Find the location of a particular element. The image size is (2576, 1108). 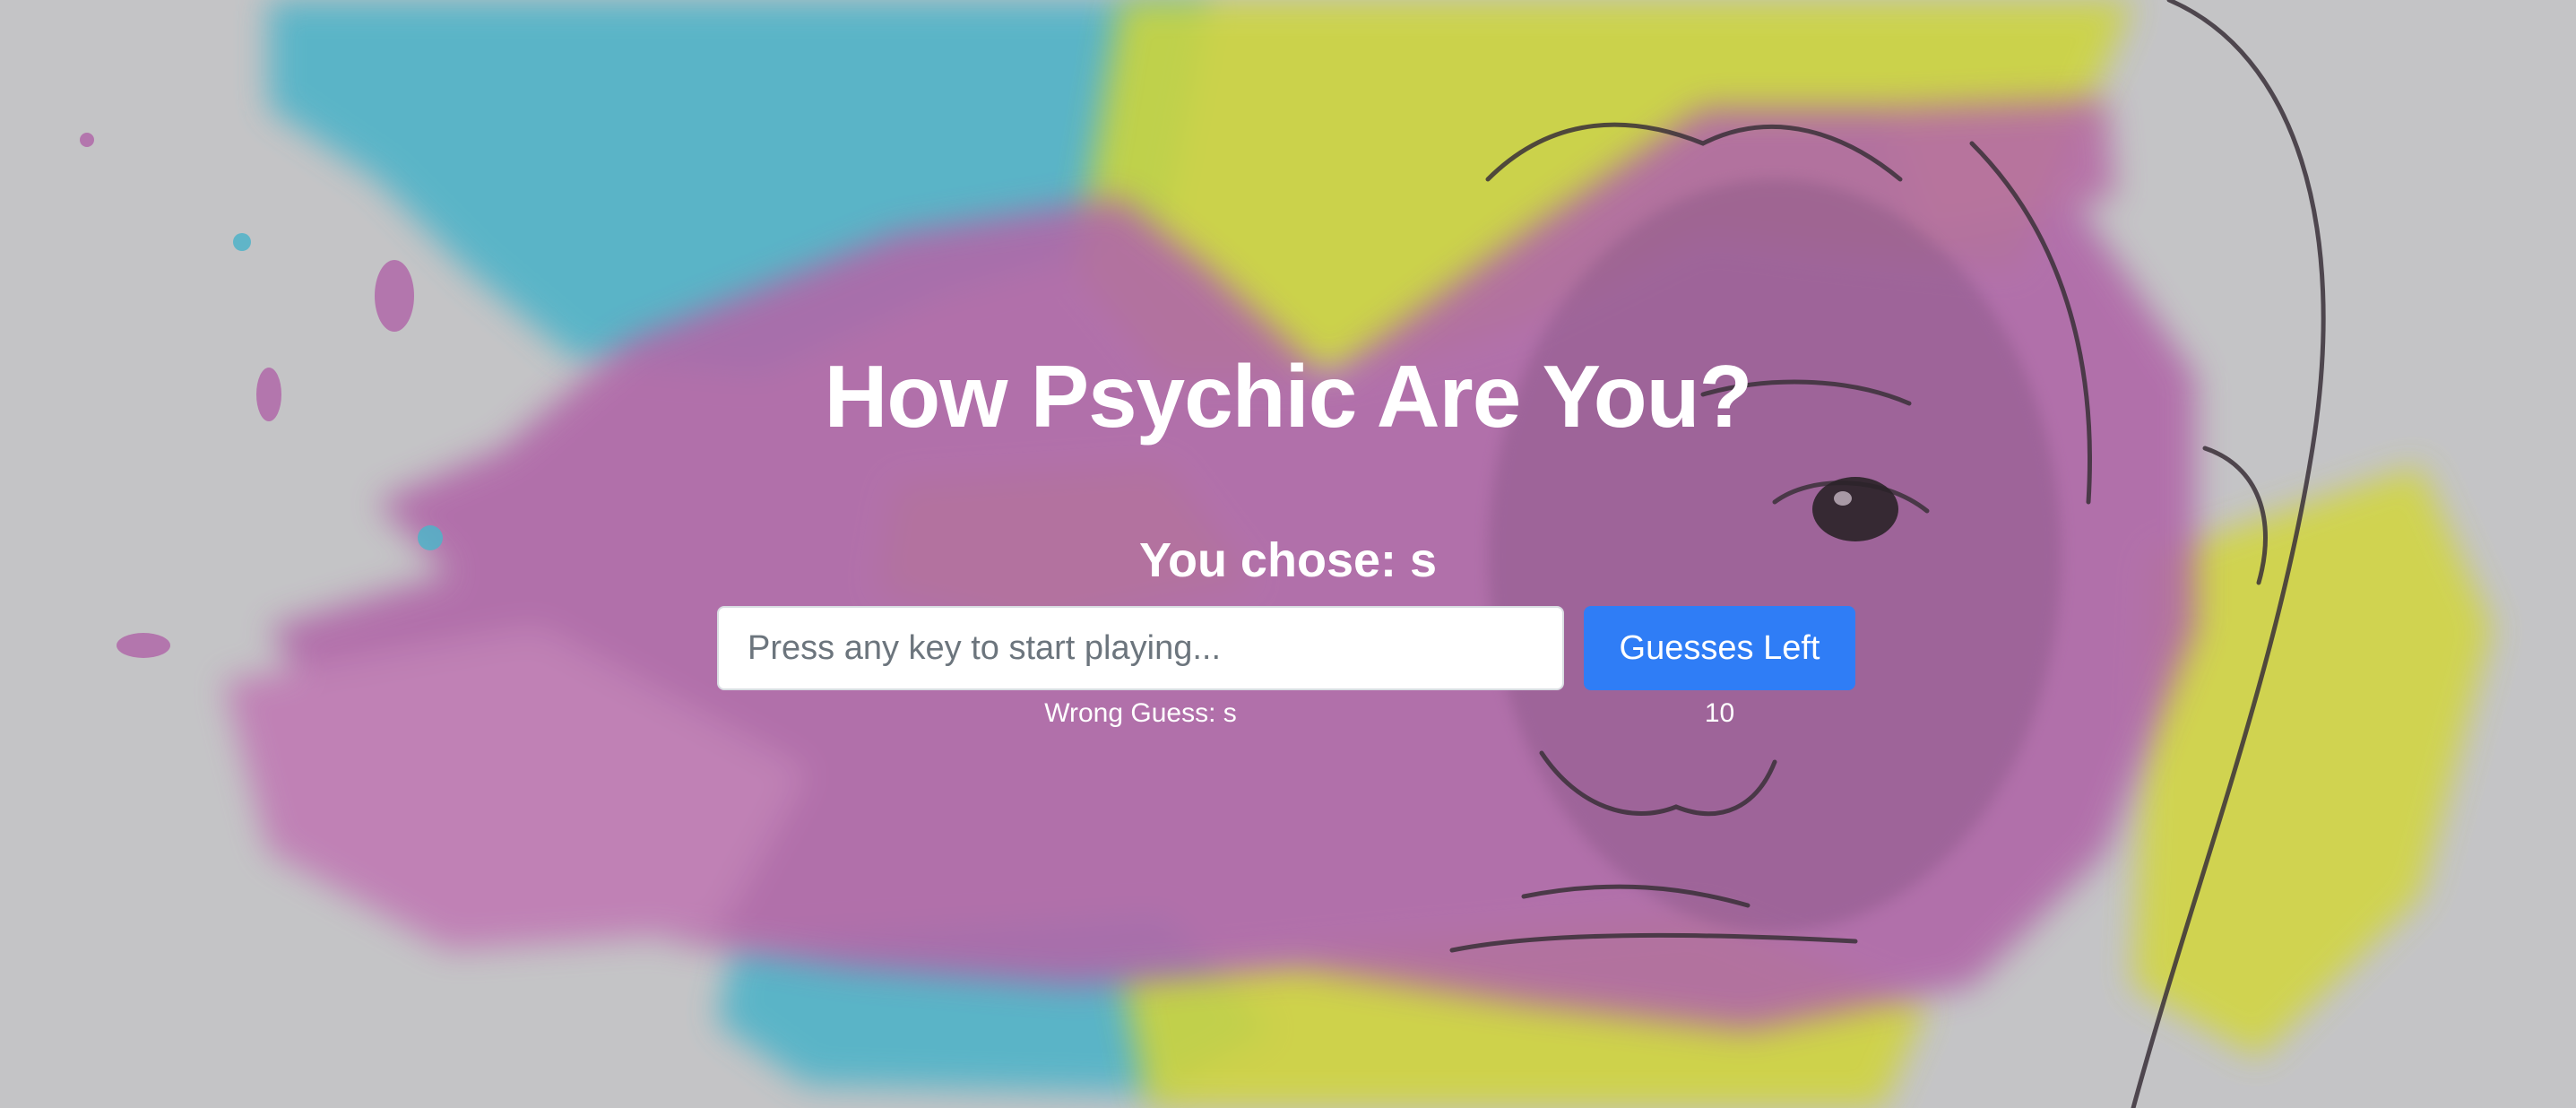

you-chose-text: You chose: s is located at coordinates (1288, 560).